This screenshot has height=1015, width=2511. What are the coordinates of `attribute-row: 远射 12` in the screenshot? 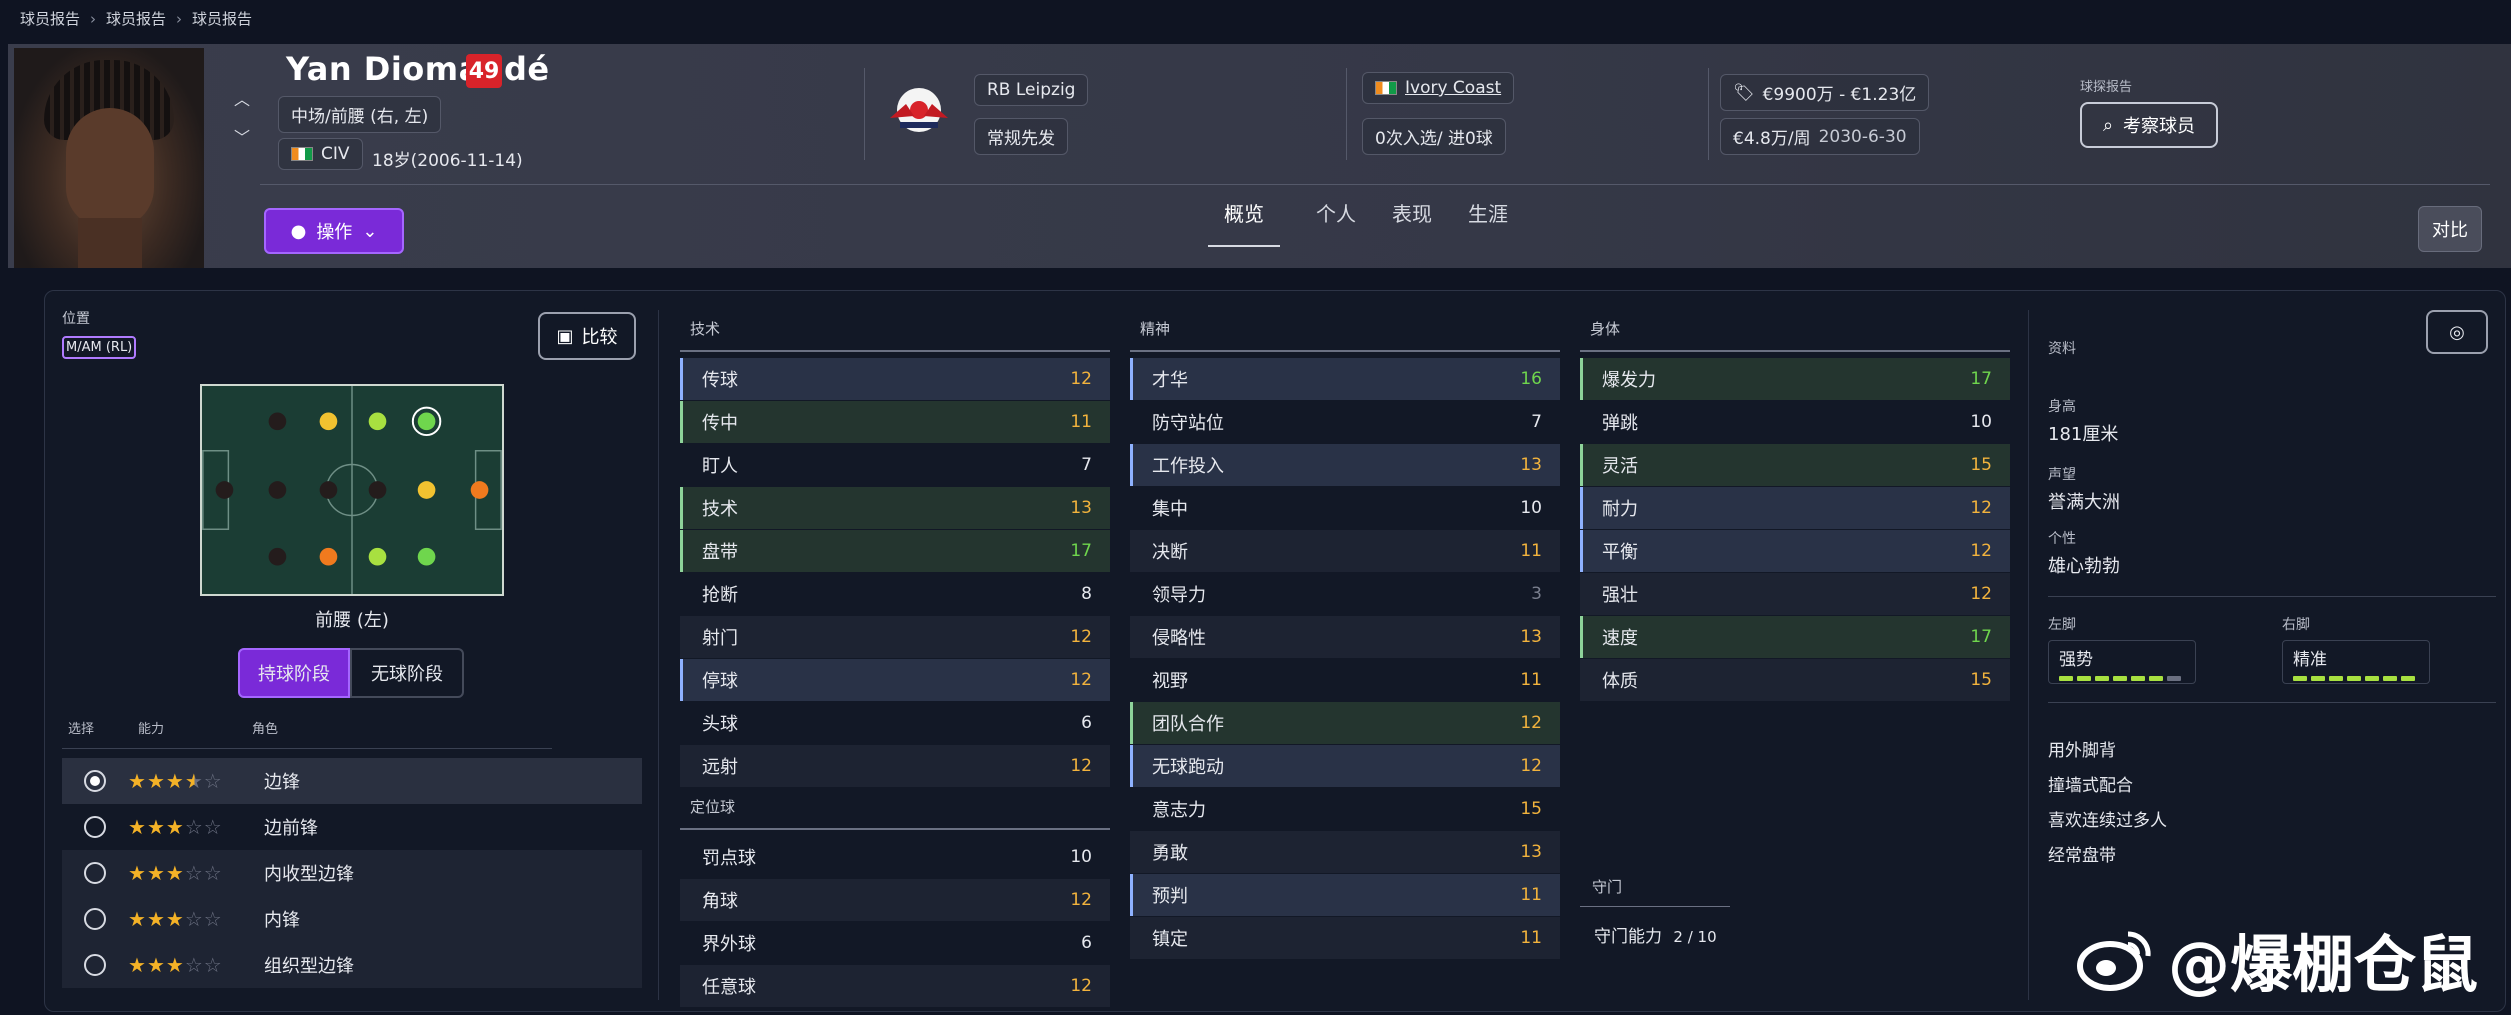 It's located at (895, 766).